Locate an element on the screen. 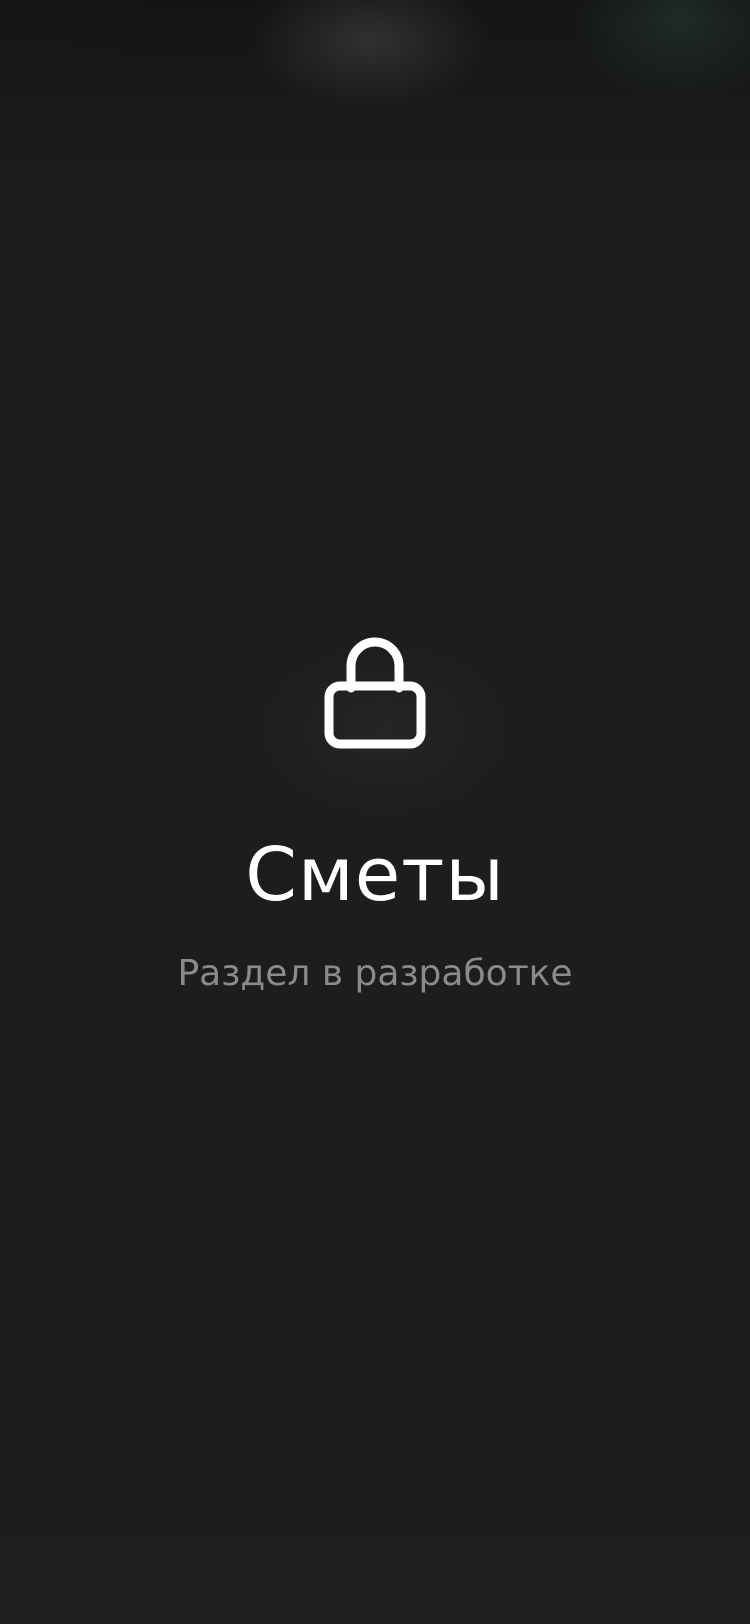  bottom-shade is located at coordinates (375, 1569).